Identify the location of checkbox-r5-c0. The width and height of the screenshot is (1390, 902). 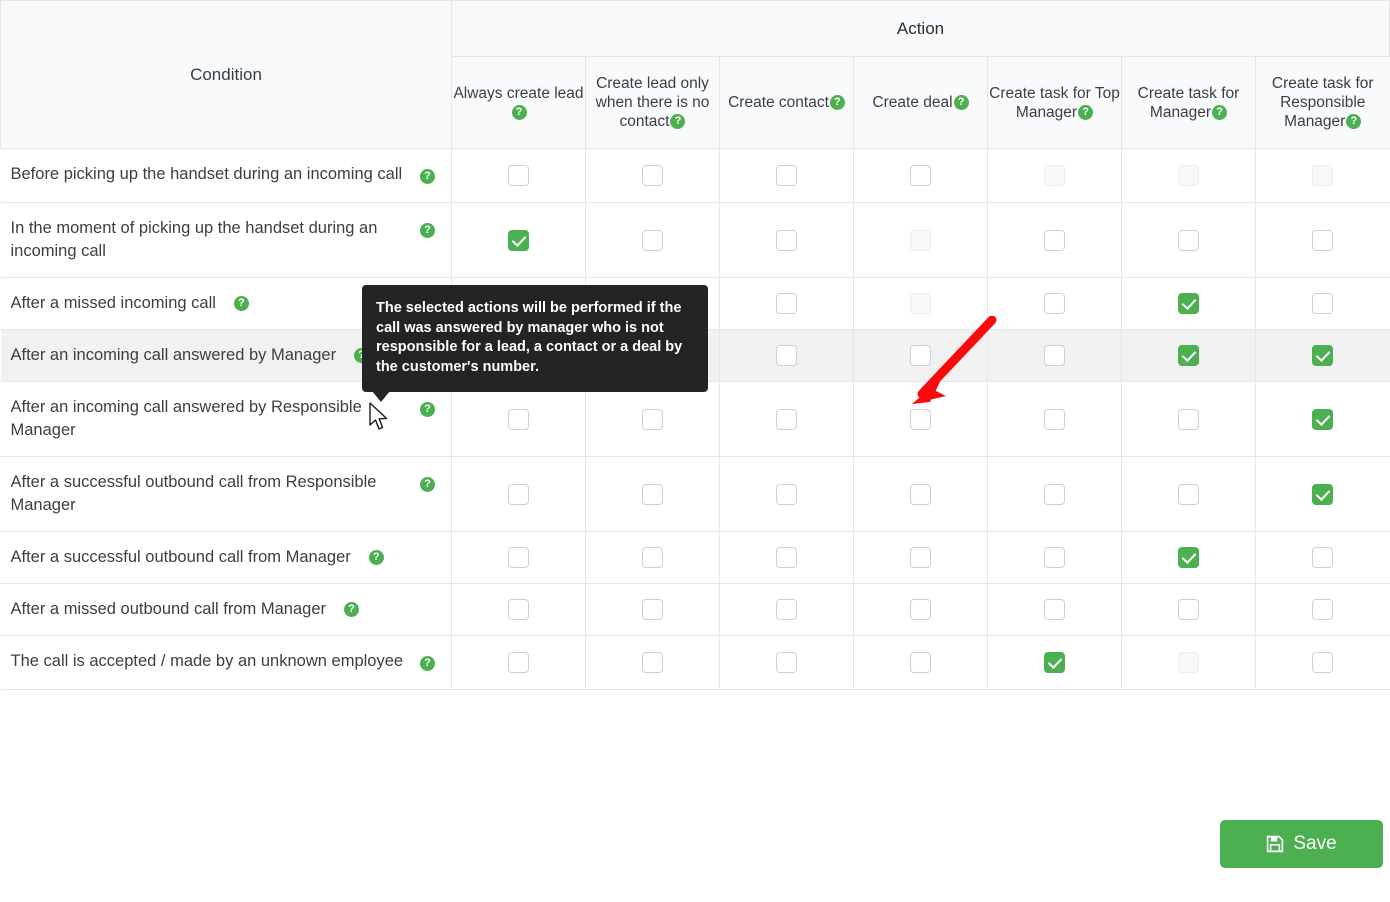
(518, 494).